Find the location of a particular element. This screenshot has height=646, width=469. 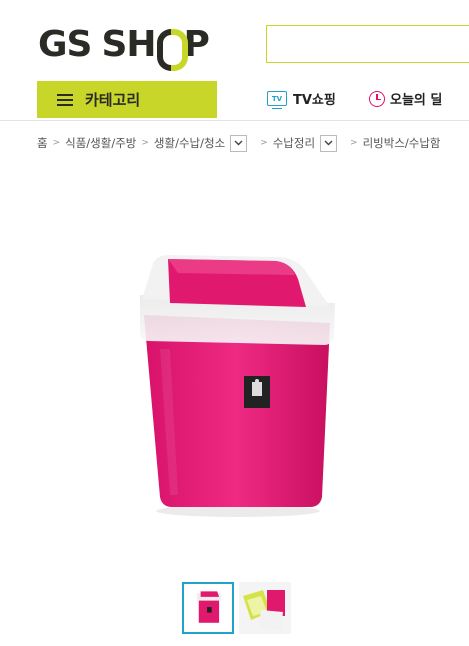

search-input is located at coordinates (368, 44).